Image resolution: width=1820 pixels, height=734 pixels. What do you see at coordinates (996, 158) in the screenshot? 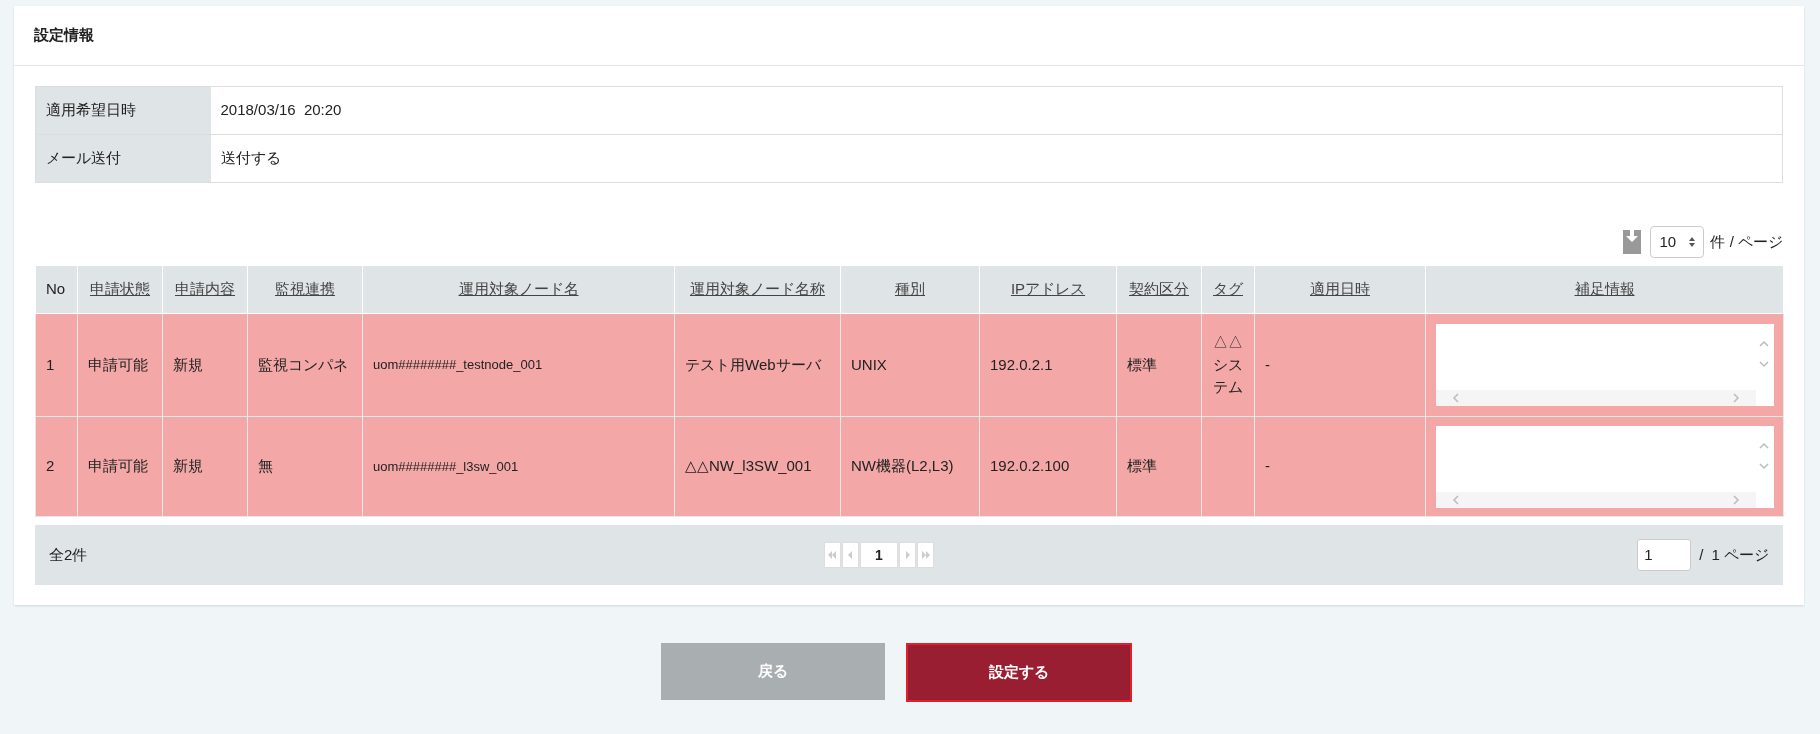
I see `info-value: 送付する` at bounding box center [996, 158].